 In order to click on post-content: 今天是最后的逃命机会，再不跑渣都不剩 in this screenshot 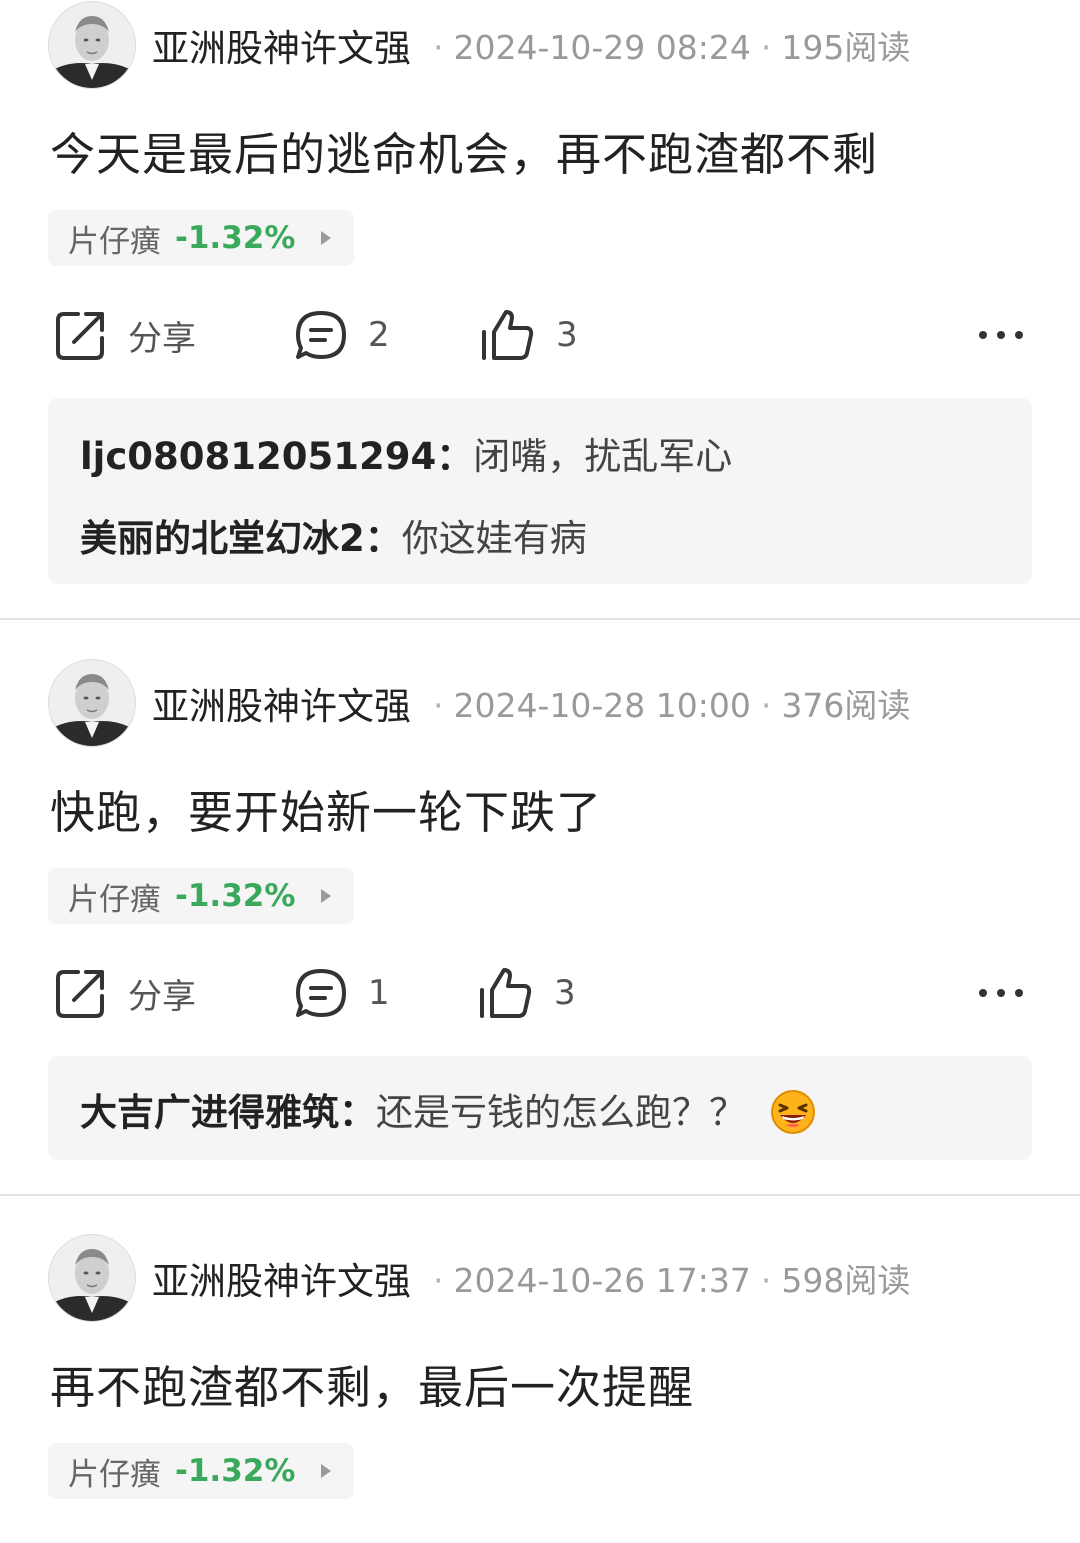, I will do `click(464, 150)`.